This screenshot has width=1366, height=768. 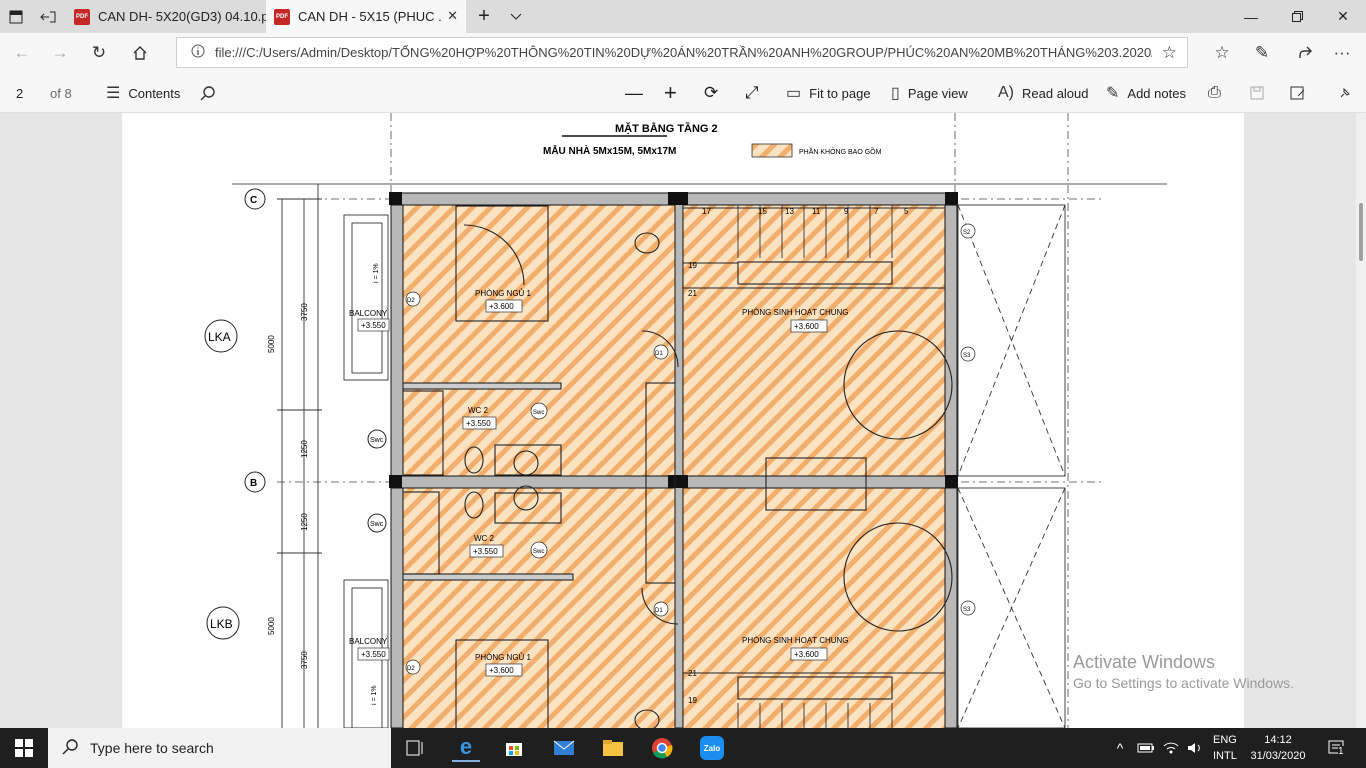 What do you see at coordinates (1195, 748) in the screenshot?
I see `volume-icon` at bounding box center [1195, 748].